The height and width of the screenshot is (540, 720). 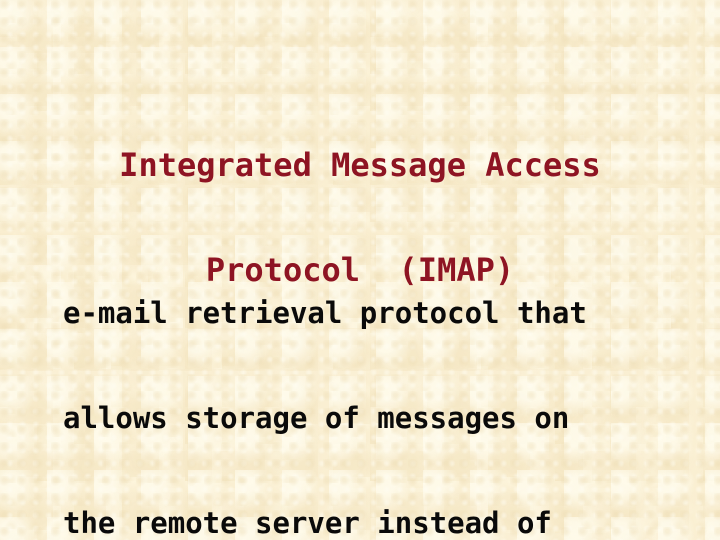 What do you see at coordinates (360, 165) in the screenshot?
I see `slide-title-line-1: Integrated Message Access` at bounding box center [360, 165].